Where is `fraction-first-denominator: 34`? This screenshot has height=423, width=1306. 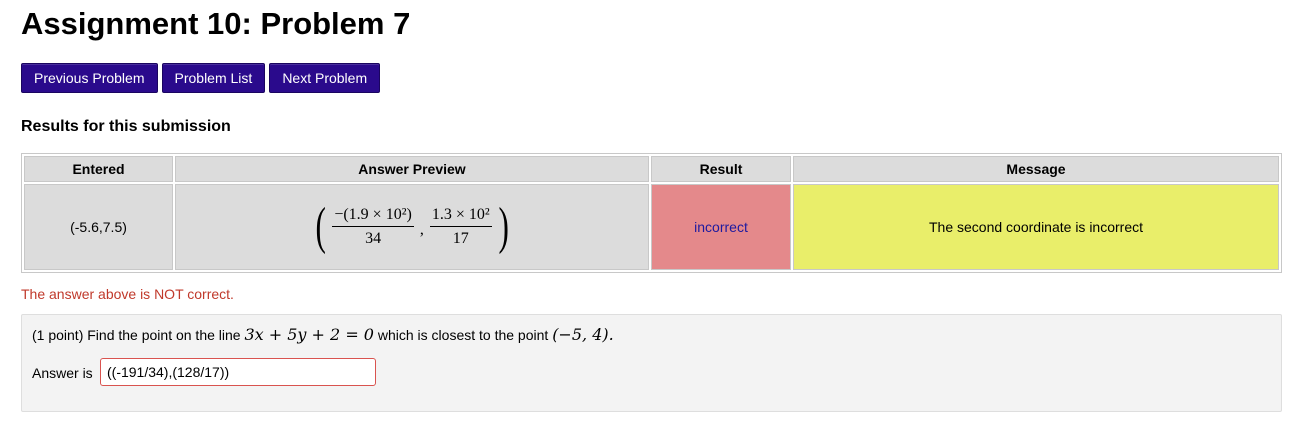
fraction-first-denominator: 34 is located at coordinates (373, 238).